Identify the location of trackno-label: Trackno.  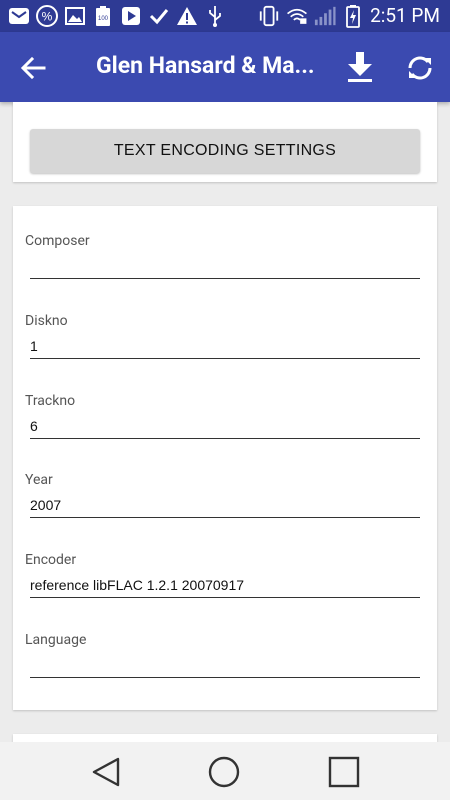
(50, 401).